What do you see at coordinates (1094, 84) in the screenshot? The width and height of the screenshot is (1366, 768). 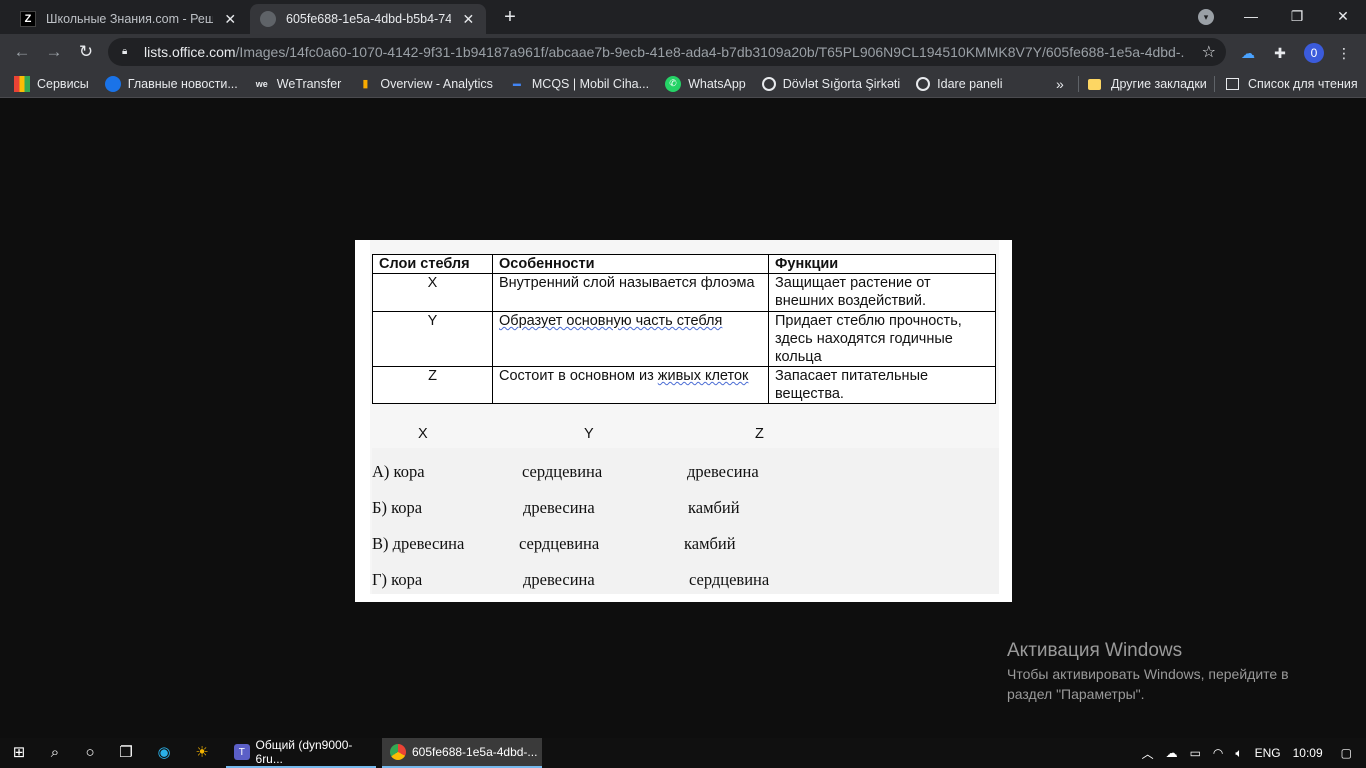 I see `folder-icon` at bounding box center [1094, 84].